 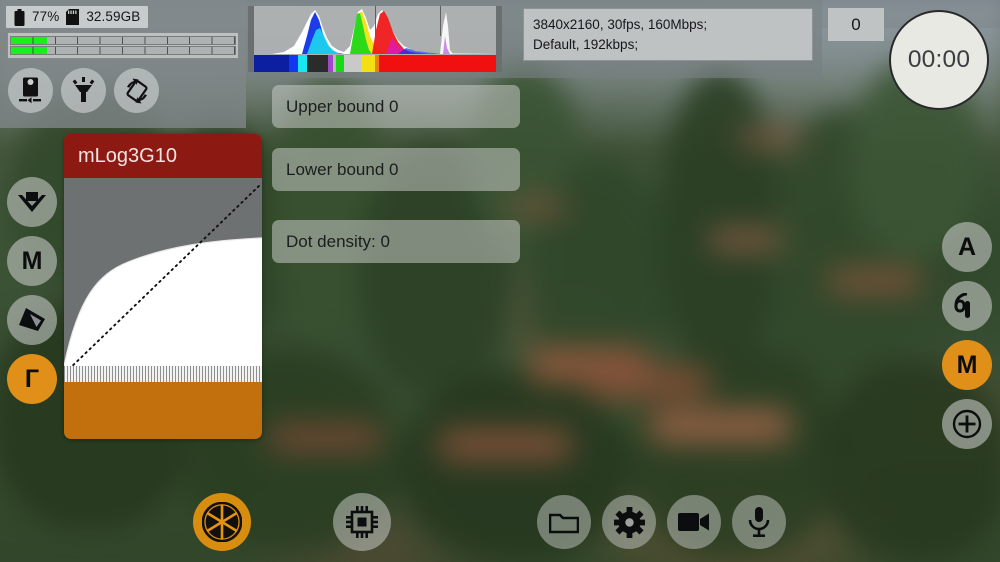 I want to click on exposure-zebra-icon, so click(x=32, y=202).